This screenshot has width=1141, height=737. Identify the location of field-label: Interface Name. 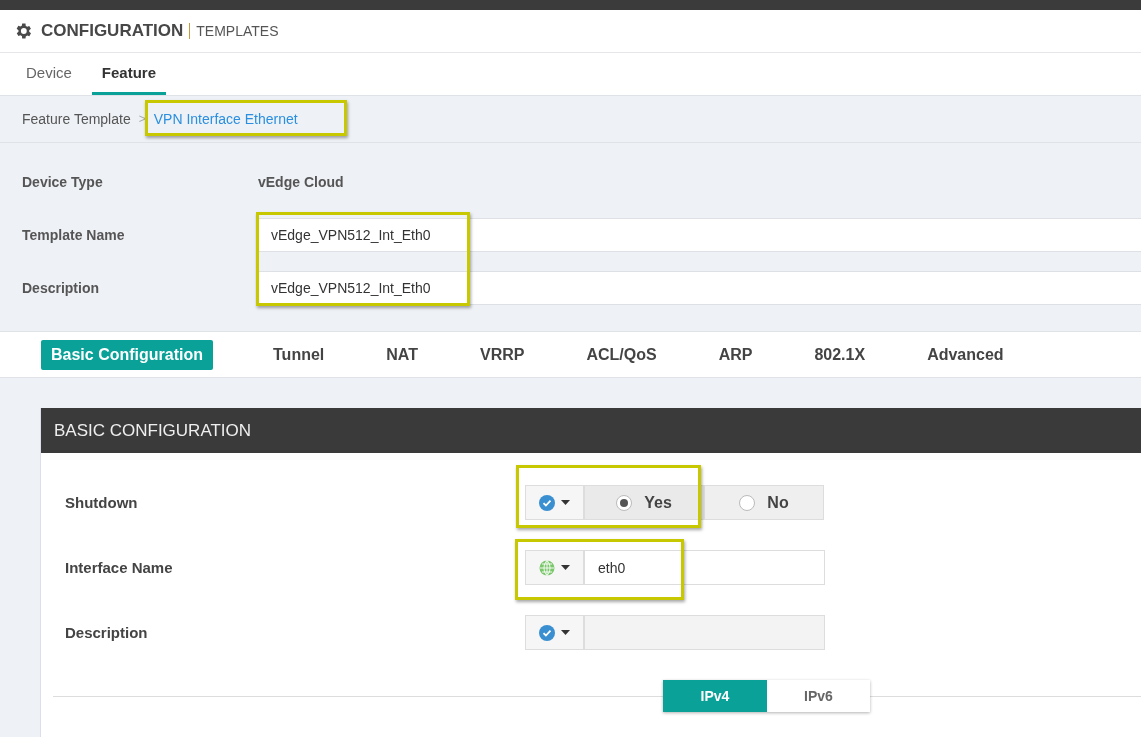
(119, 567).